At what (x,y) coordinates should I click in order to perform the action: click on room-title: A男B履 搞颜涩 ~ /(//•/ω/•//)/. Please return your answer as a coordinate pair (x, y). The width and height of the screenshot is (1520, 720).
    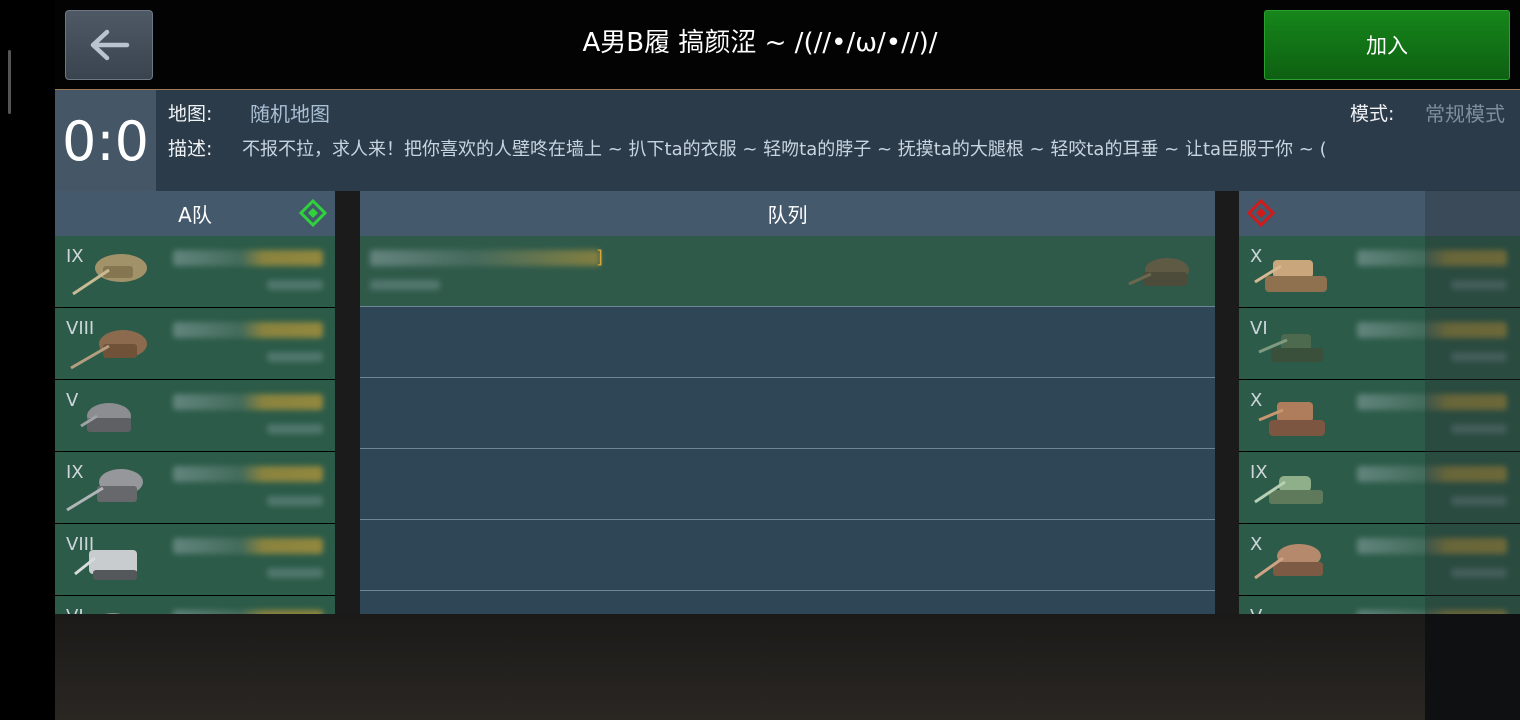
    Looking at the image, I should click on (760, 43).